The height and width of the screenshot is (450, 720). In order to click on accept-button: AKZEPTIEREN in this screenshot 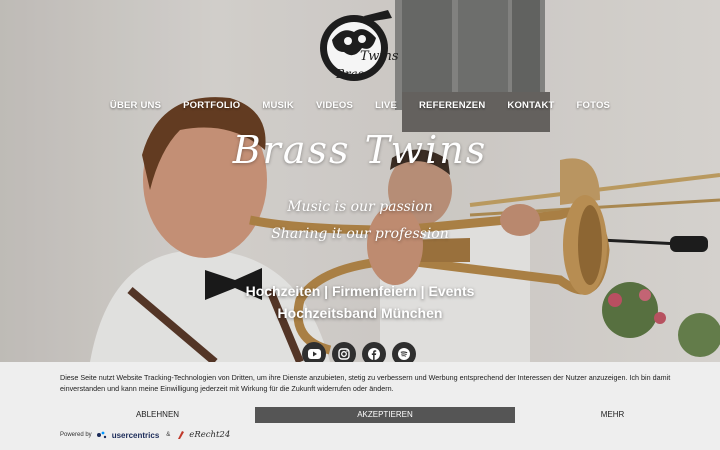, I will do `click(385, 415)`.